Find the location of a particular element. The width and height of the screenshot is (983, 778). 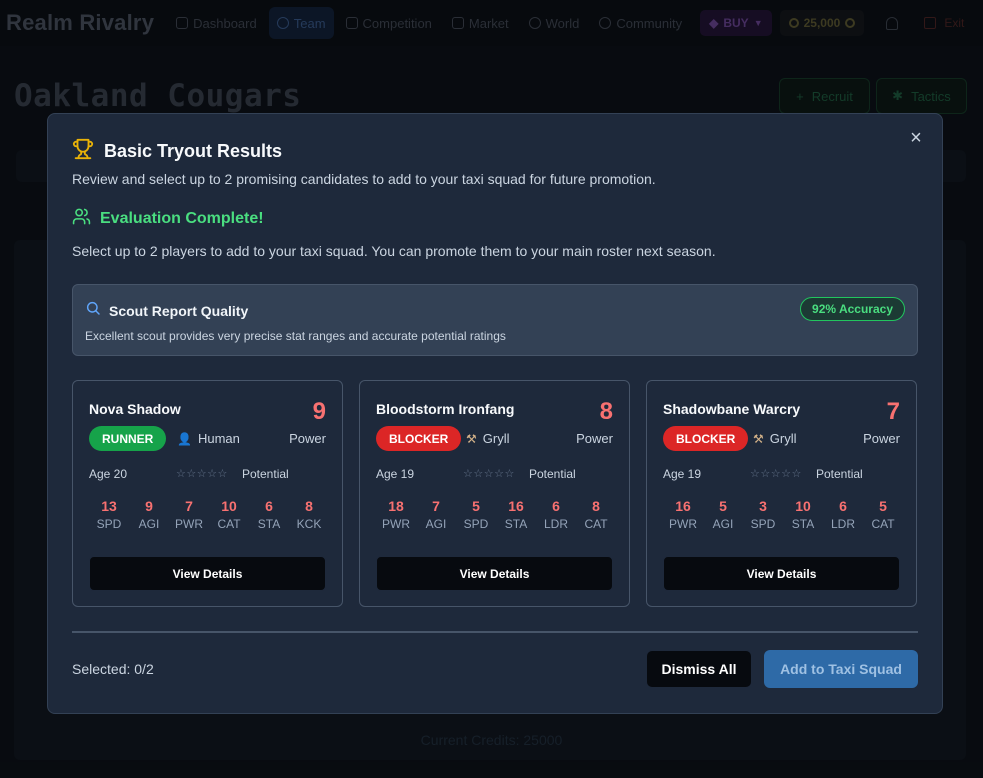

stat-item: 13 SPD is located at coordinates (109, 514).